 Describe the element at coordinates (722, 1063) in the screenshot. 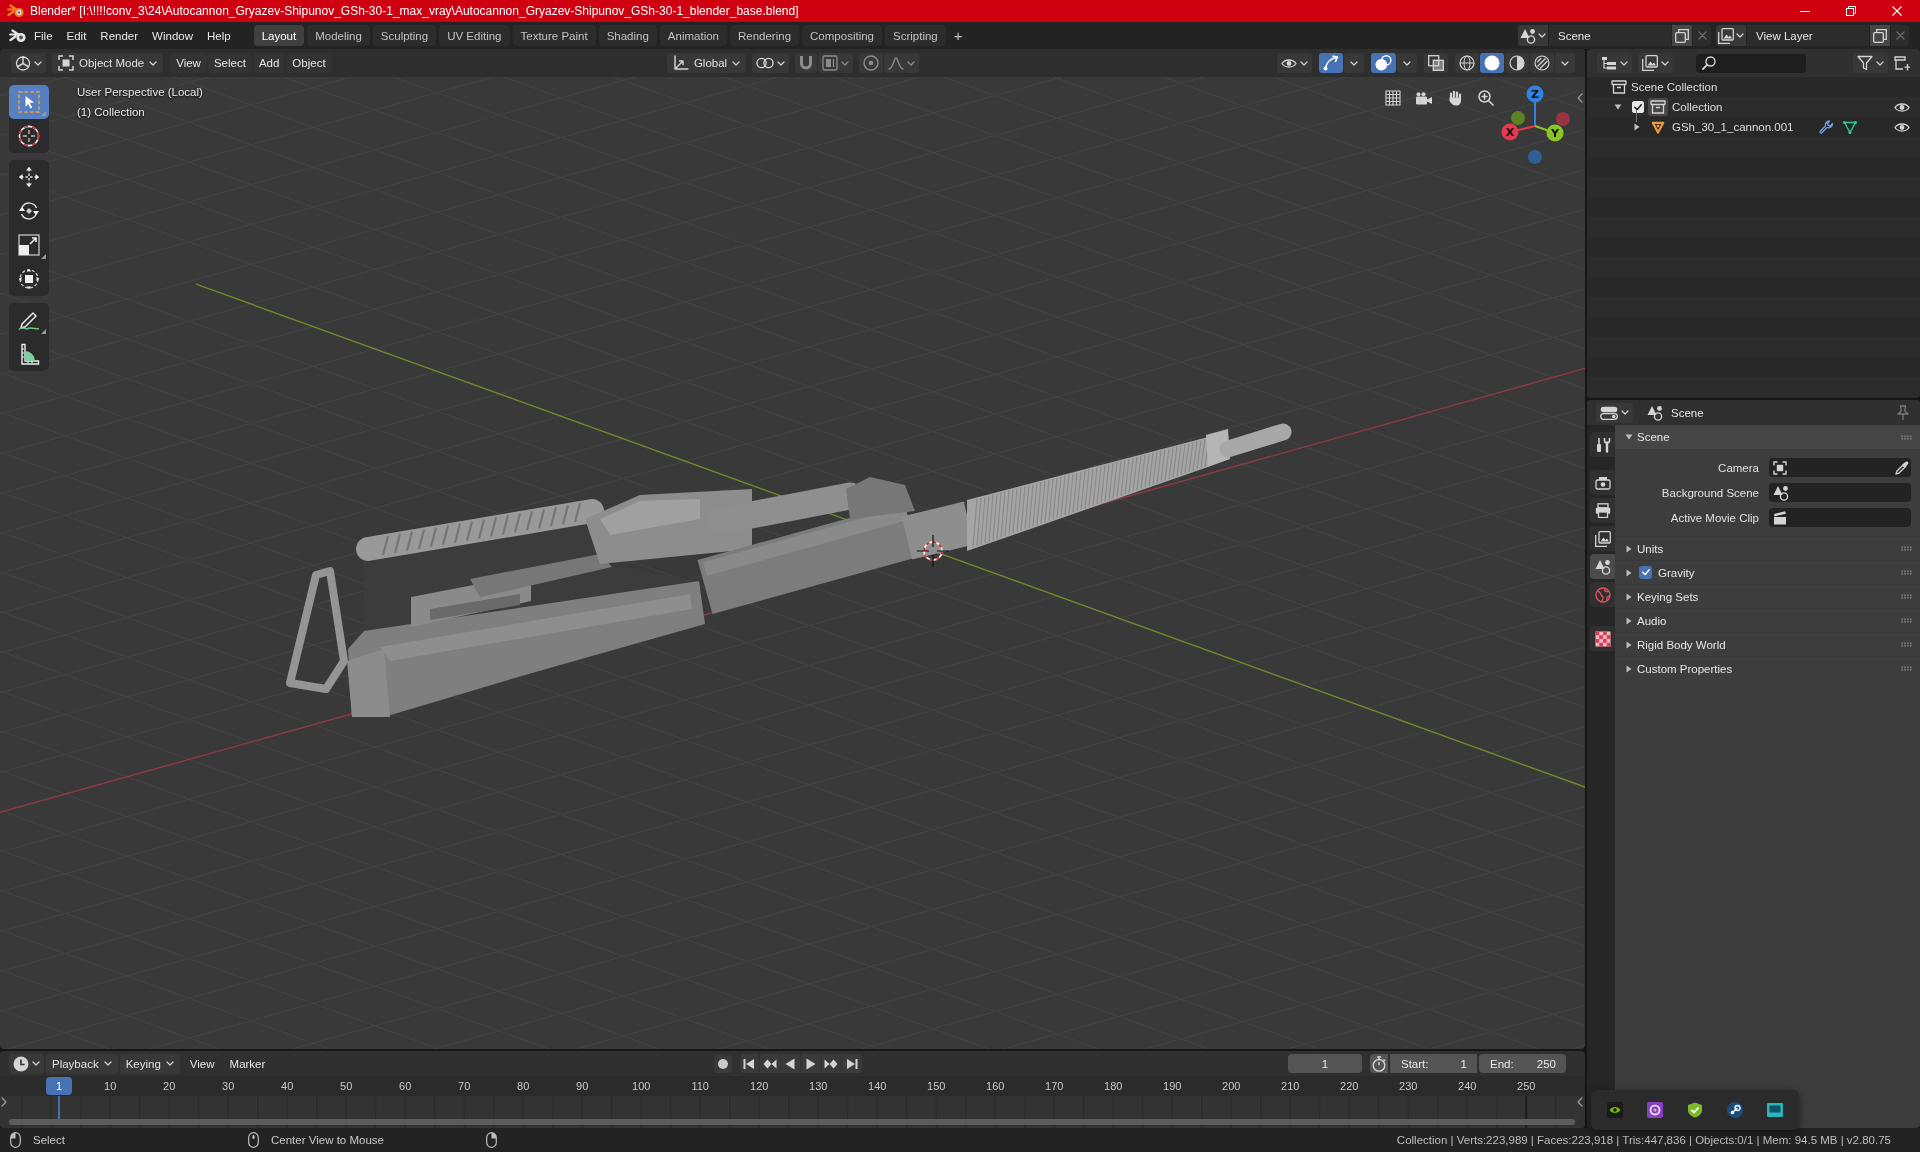

I see `auto-keying-button` at that location.